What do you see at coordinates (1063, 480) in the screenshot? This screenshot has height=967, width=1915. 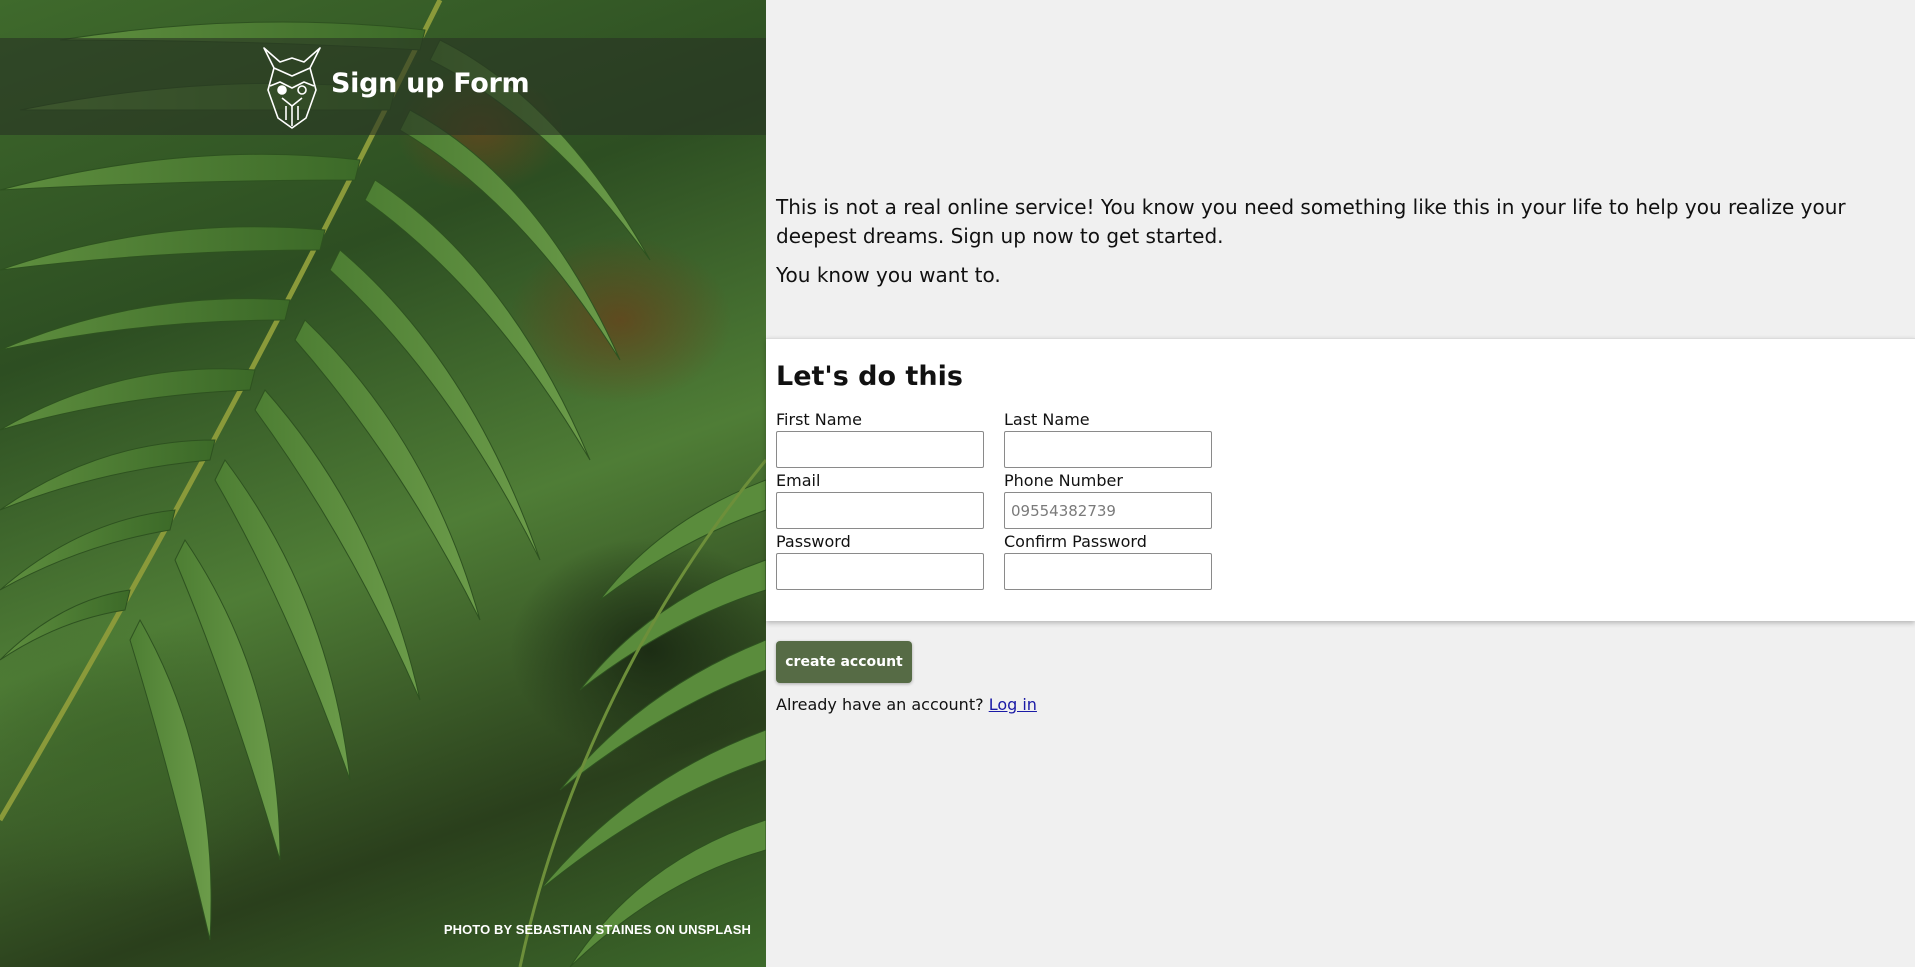 I see `phone-label: Phone Number` at bounding box center [1063, 480].